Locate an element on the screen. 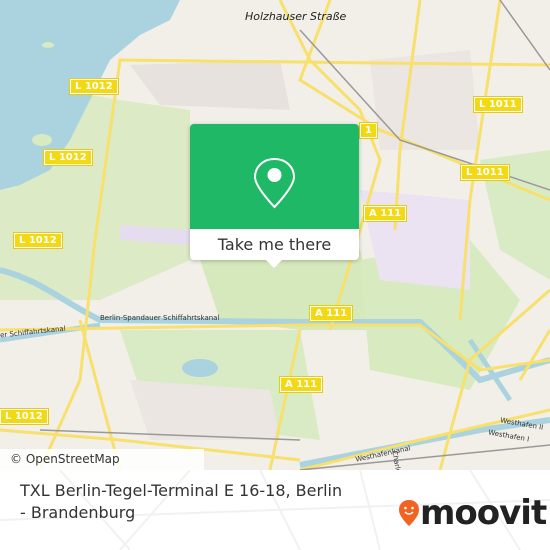  canal-label: Berlin-Spandauer Schiffahrtskanal is located at coordinates (160, 318).